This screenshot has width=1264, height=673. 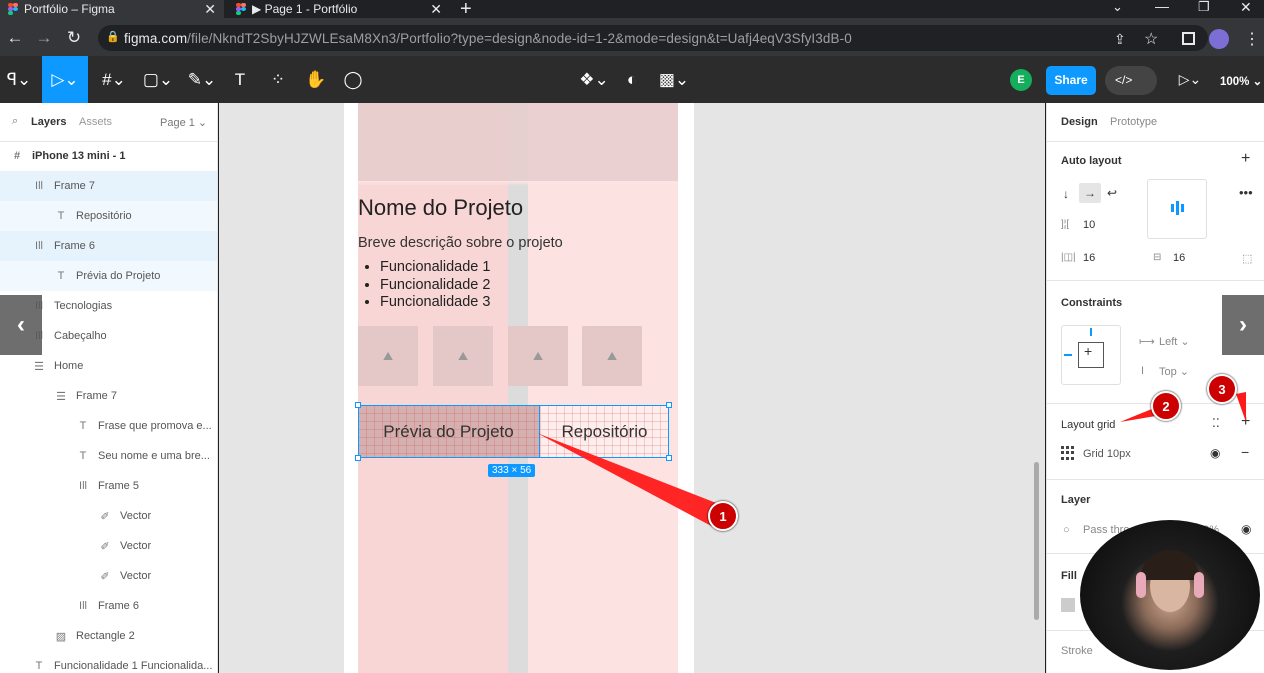 What do you see at coordinates (74, 38) in the screenshot?
I see `reload-icon: ↻` at bounding box center [74, 38].